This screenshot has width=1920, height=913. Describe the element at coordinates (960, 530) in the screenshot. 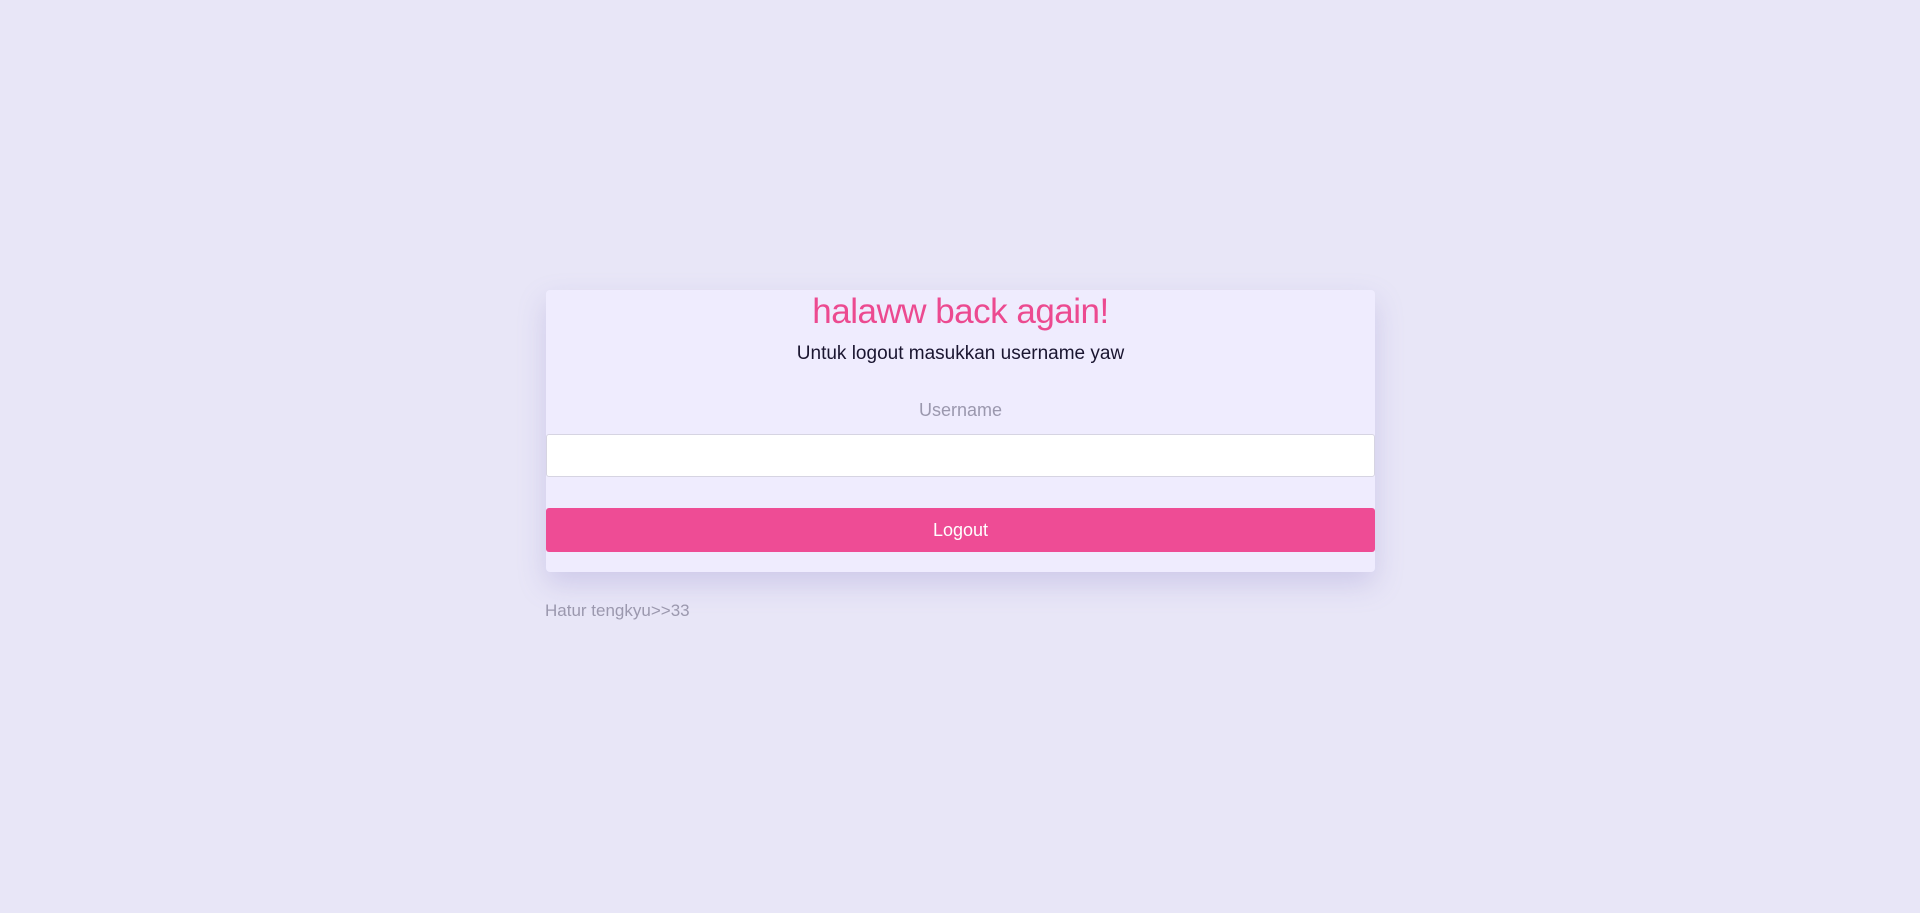

I see `logout-button: Logout` at that location.